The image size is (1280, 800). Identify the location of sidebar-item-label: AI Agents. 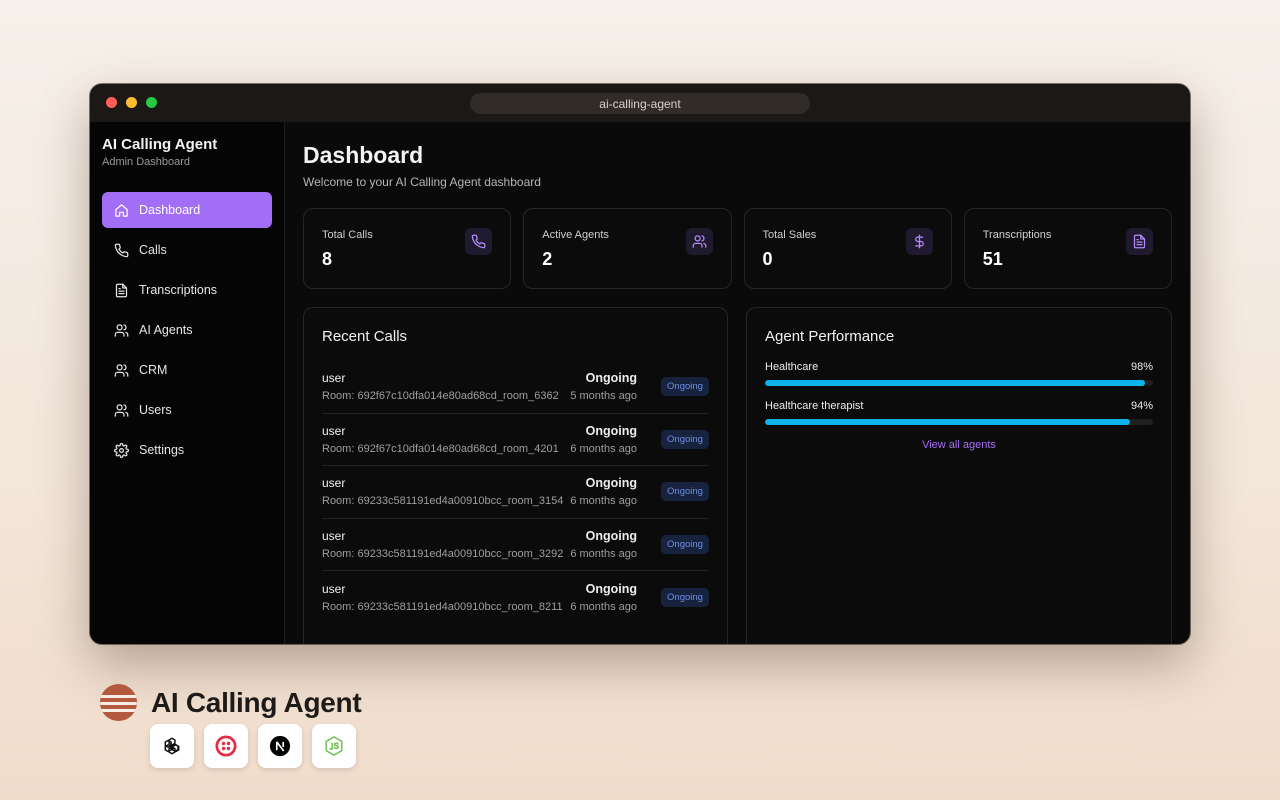
(166, 330).